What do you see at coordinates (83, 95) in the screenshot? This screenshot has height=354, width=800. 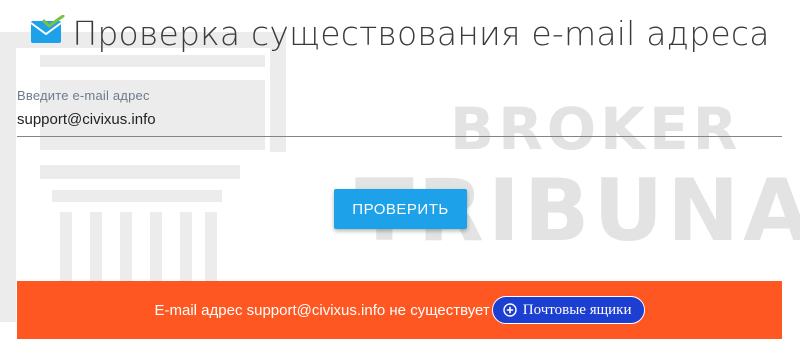 I see `email-field-label: Введите e-mail адрес` at bounding box center [83, 95].